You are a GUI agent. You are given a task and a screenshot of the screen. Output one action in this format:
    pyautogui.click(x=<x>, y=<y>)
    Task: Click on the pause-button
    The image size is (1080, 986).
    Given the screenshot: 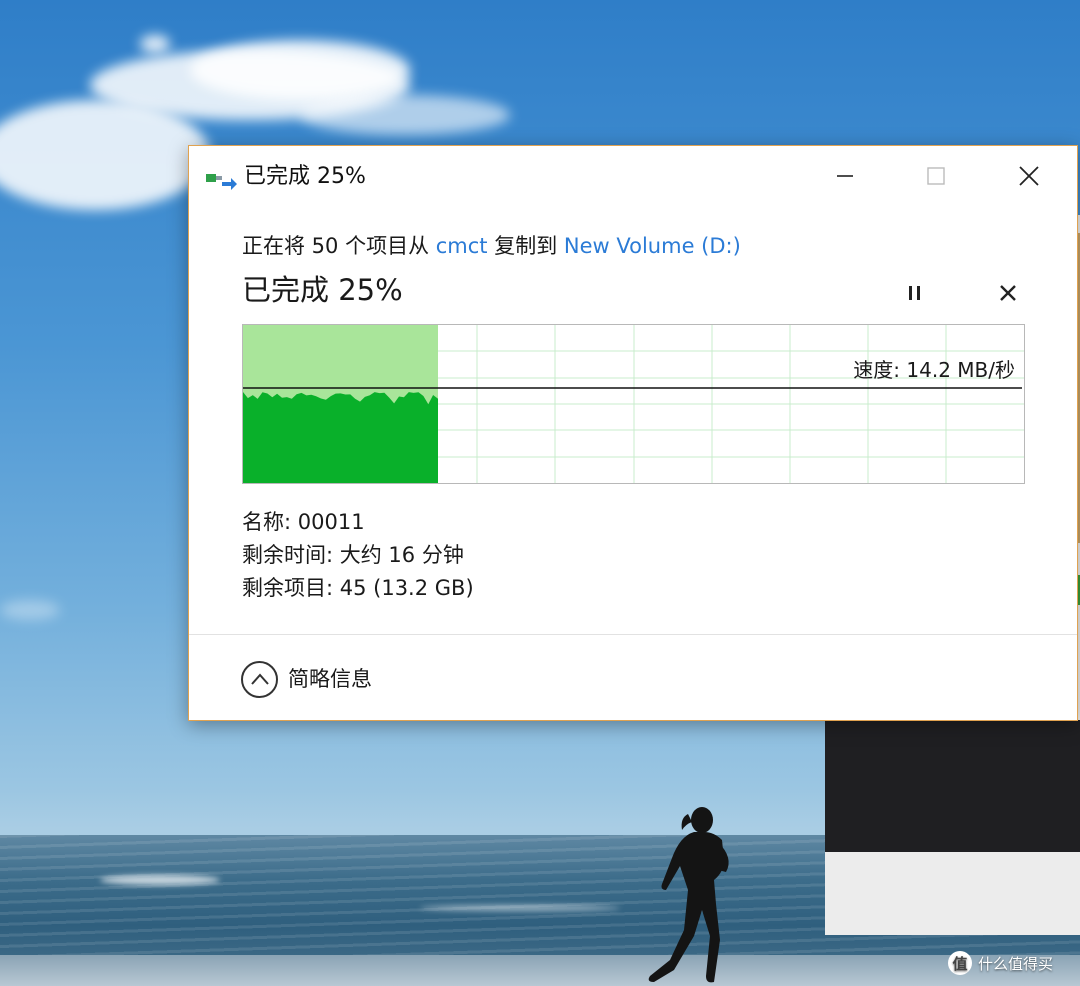 What is the action you would take?
    pyautogui.click(x=915, y=293)
    